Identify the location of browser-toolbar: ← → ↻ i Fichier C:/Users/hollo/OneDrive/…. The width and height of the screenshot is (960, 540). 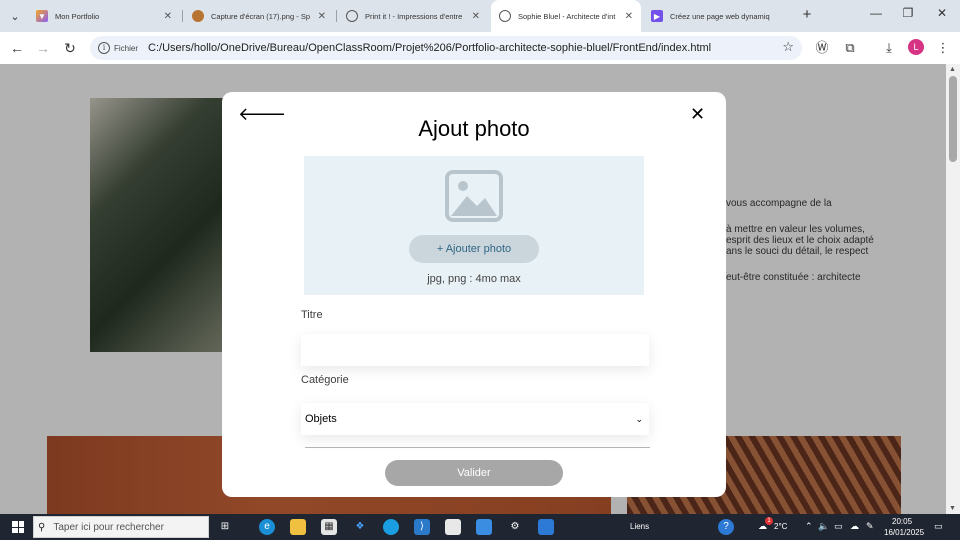
(480, 48).